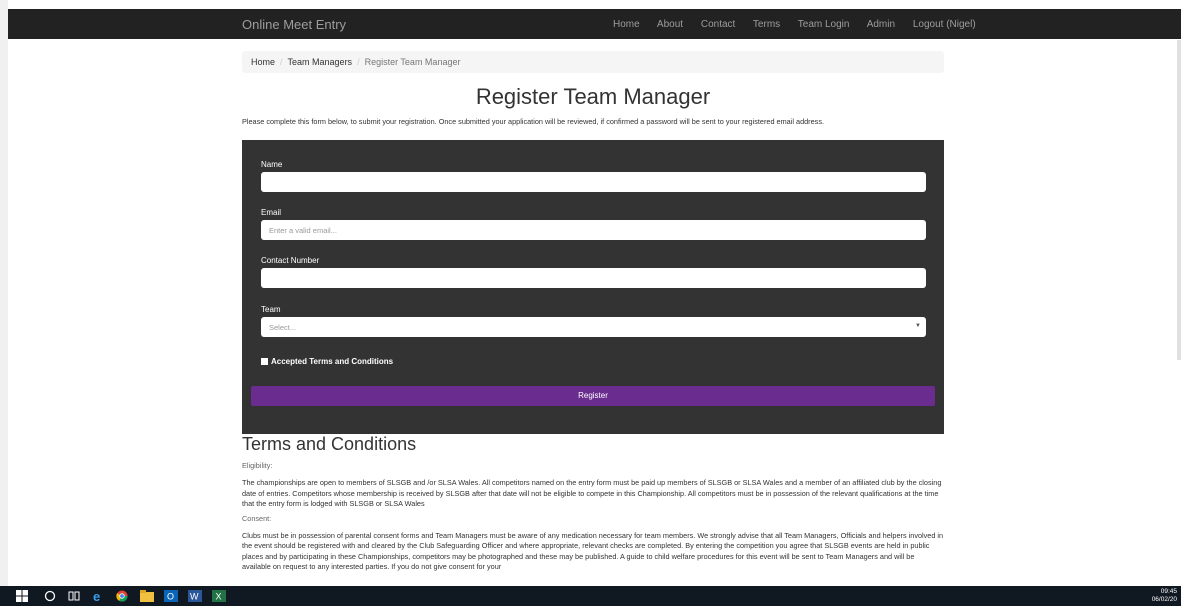 This screenshot has width=1181, height=606. What do you see at coordinates (320, 62) in the screenshot?
I see `breadcrumb-team-managers: Team Managers` at bounding box center [320, 62].